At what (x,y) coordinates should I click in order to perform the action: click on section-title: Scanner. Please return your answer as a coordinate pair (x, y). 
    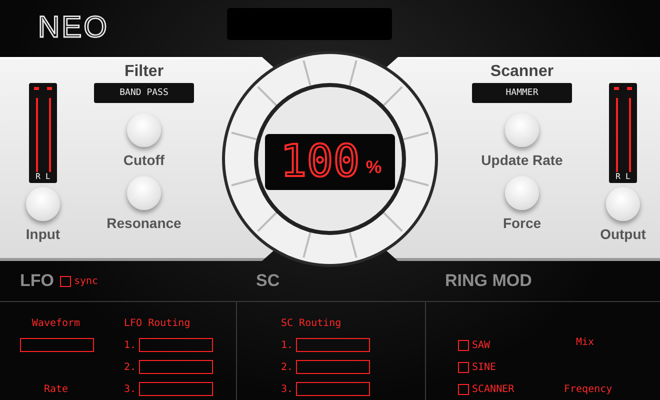
    Looking at the image, I should click on (522, 72).